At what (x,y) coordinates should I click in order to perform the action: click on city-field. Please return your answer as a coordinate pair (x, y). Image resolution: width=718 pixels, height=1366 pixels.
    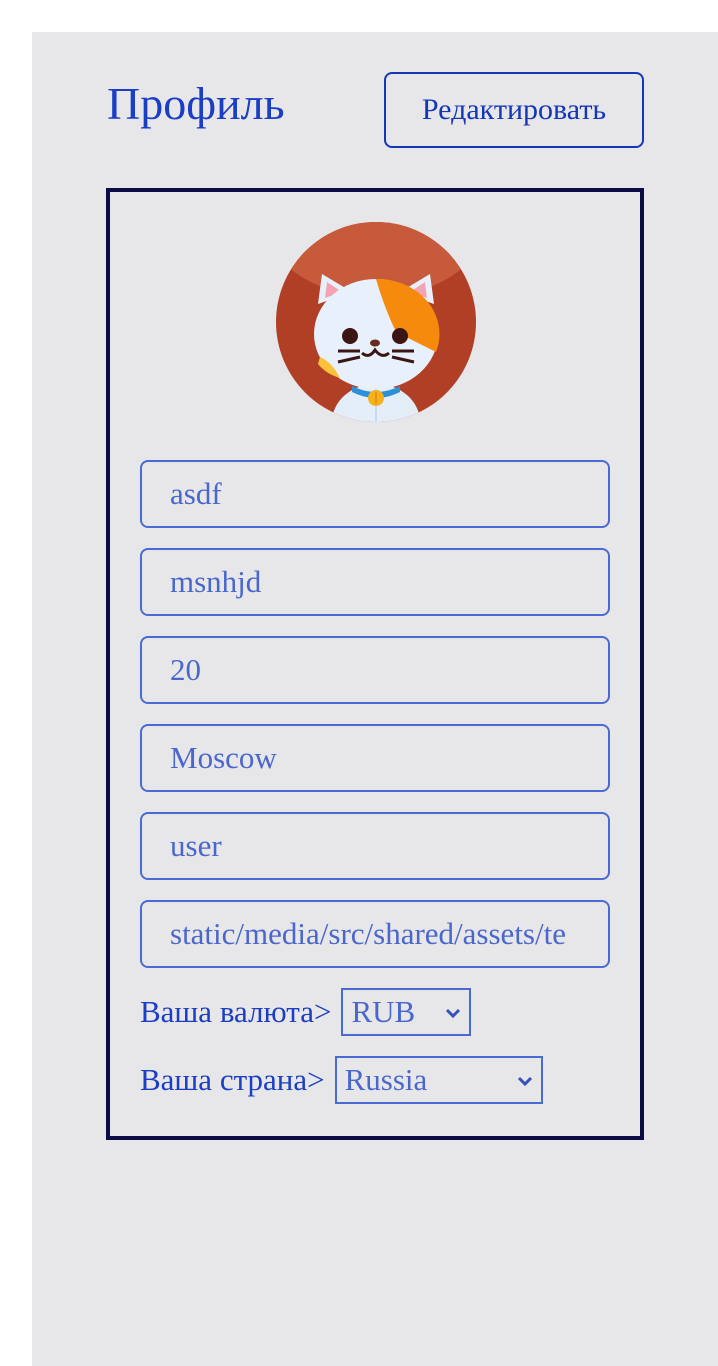
    Looking at the image, I should click on (375, 758).